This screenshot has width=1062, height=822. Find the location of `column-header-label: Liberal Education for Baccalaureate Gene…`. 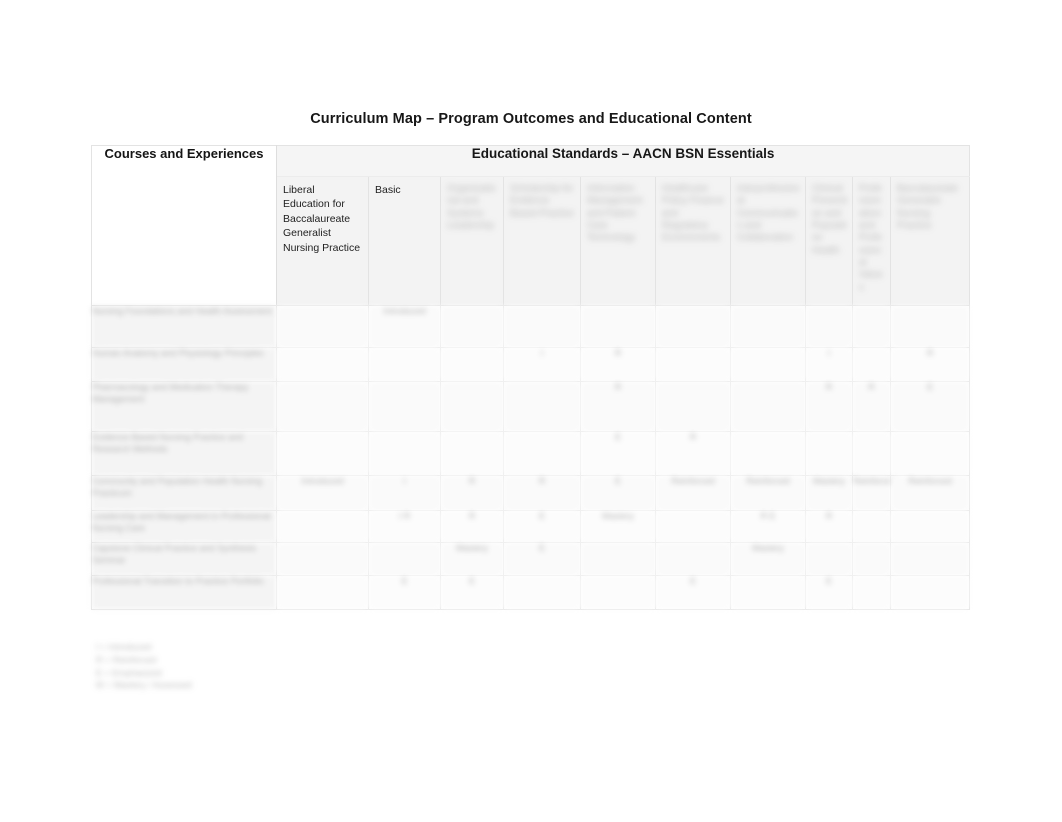

column-header-label: Liberal Education for Baccalaureate Gene… is located at coordinates (322, 219).